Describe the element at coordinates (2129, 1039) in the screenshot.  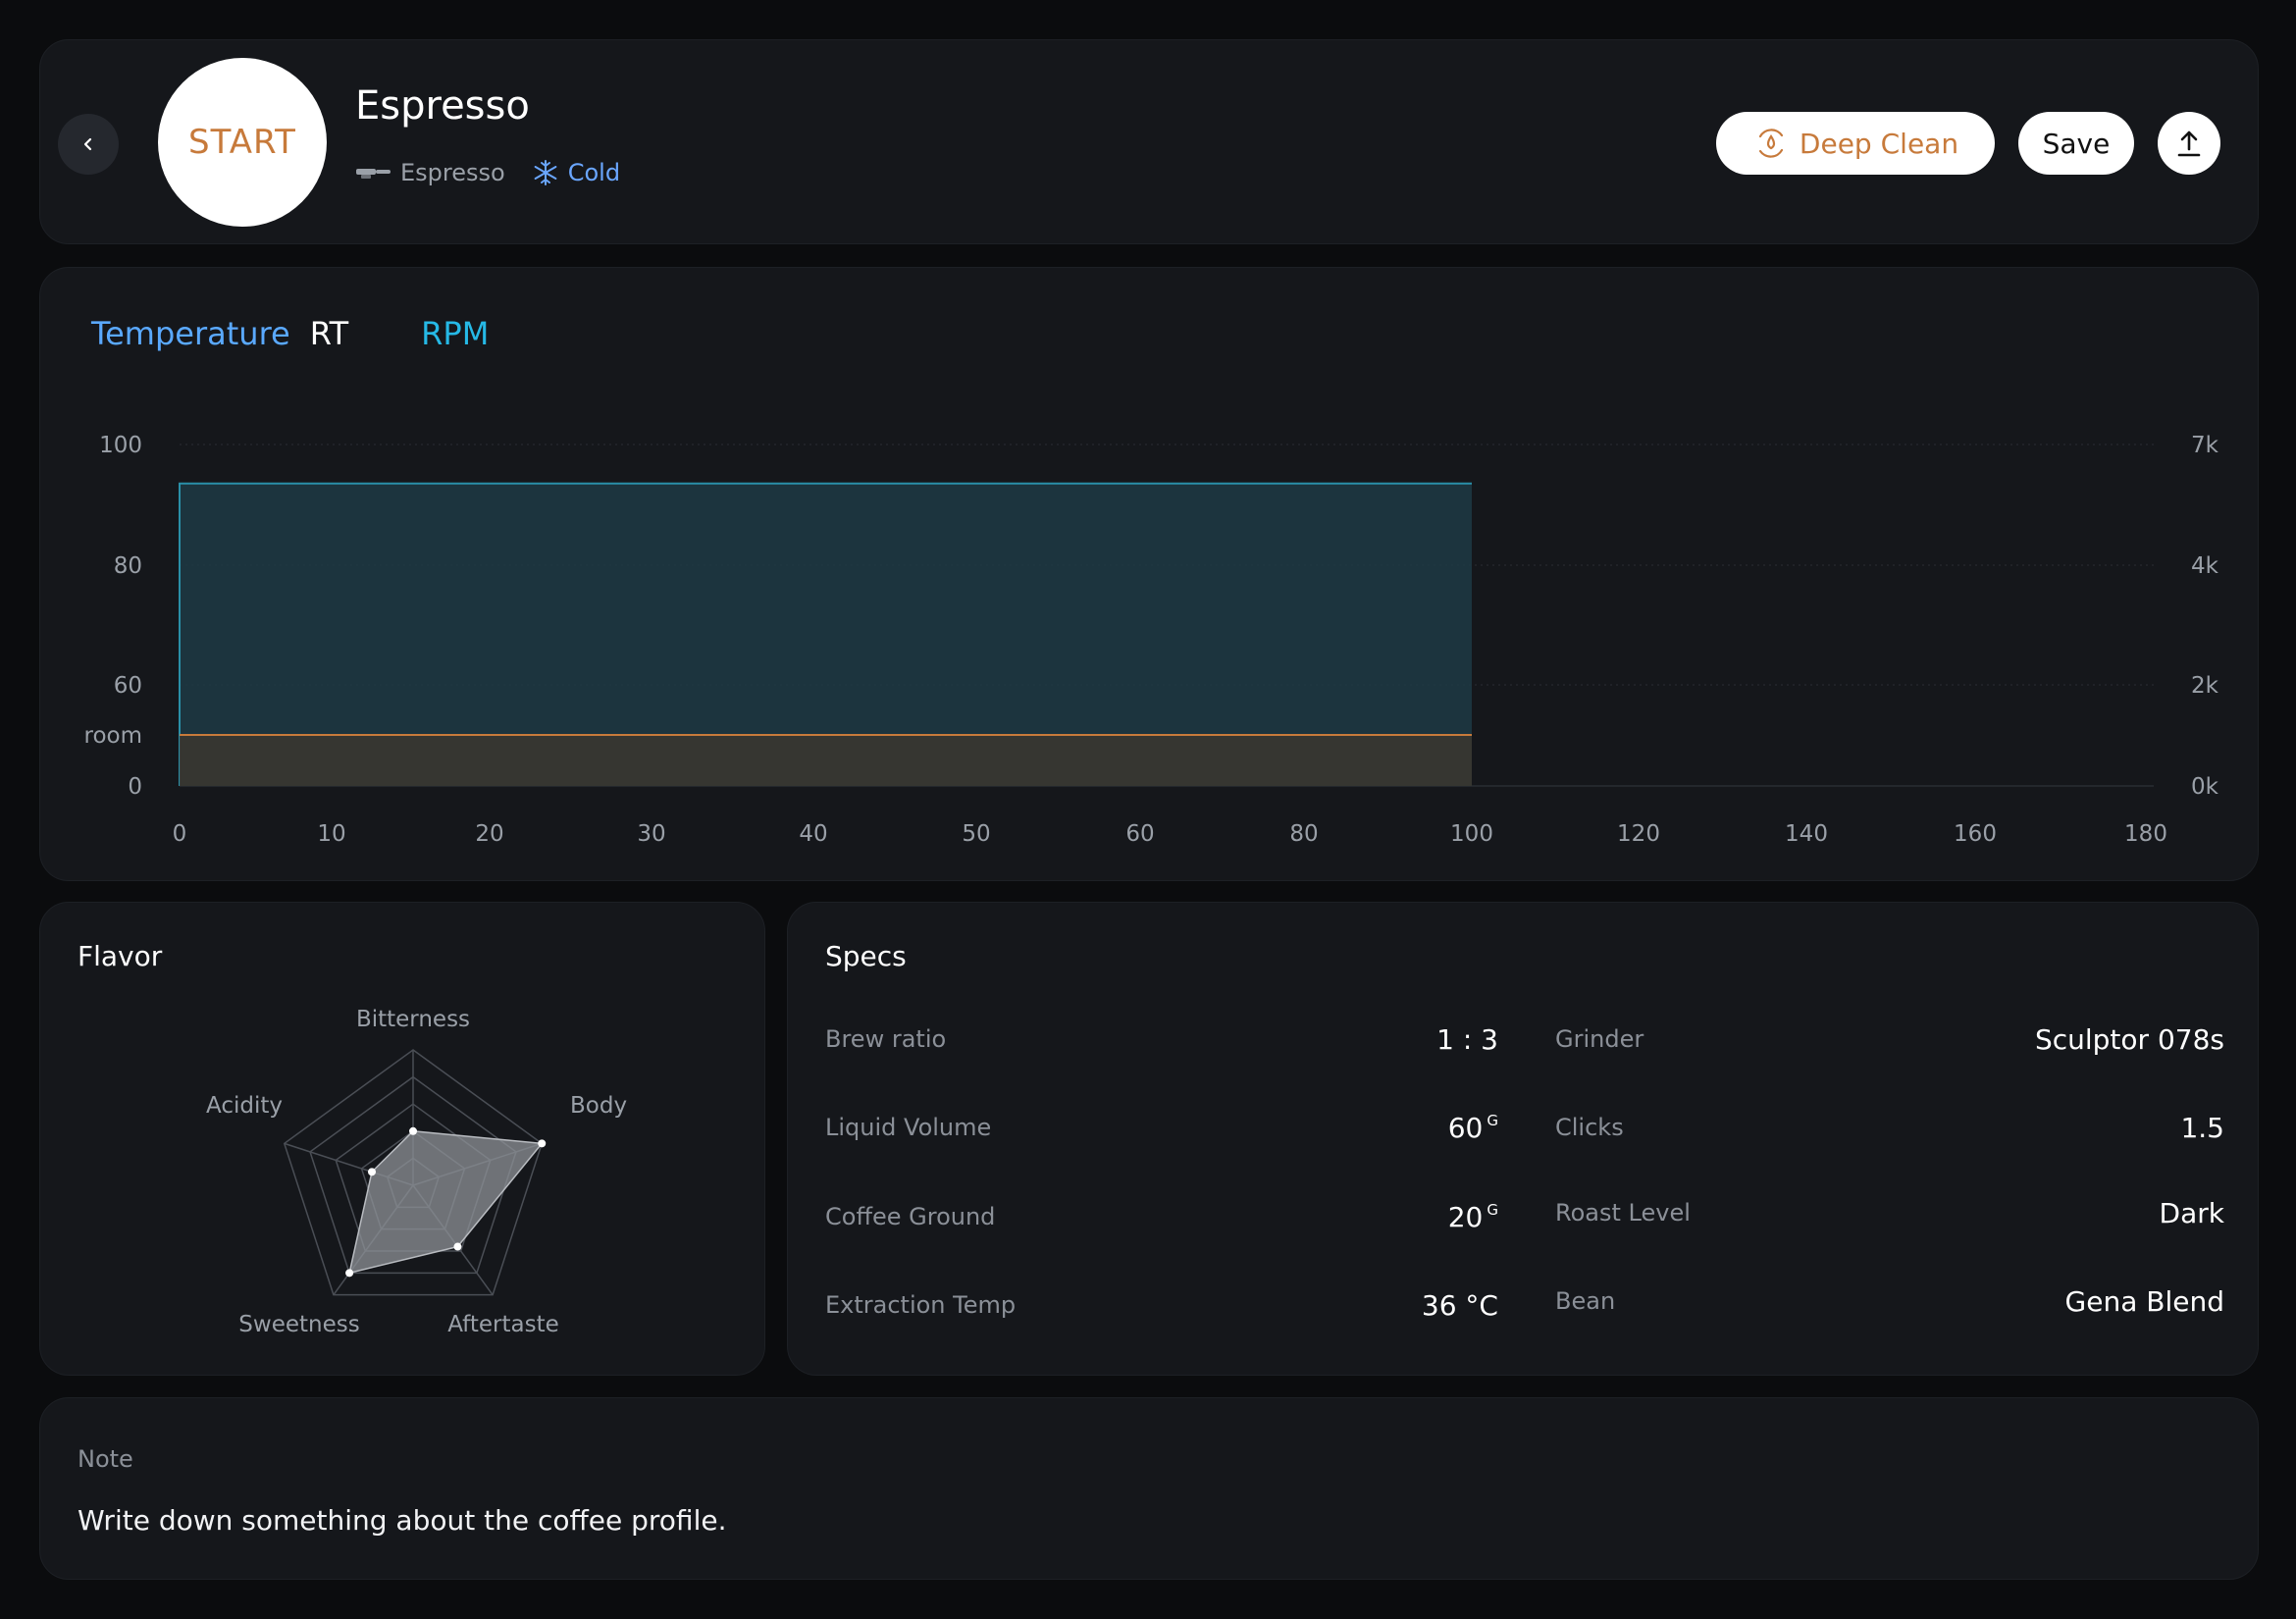
I see `spec-value: Sculptor 078s` at that location.